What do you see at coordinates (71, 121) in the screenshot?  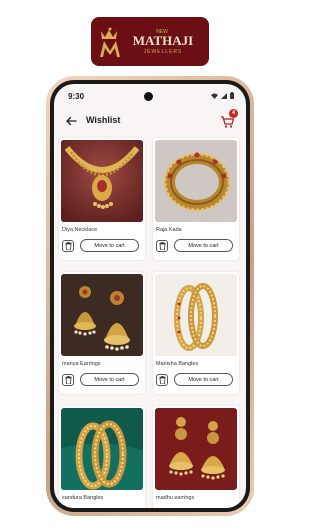 I see `back-arrow-icon` at bounding box center [71, 121].